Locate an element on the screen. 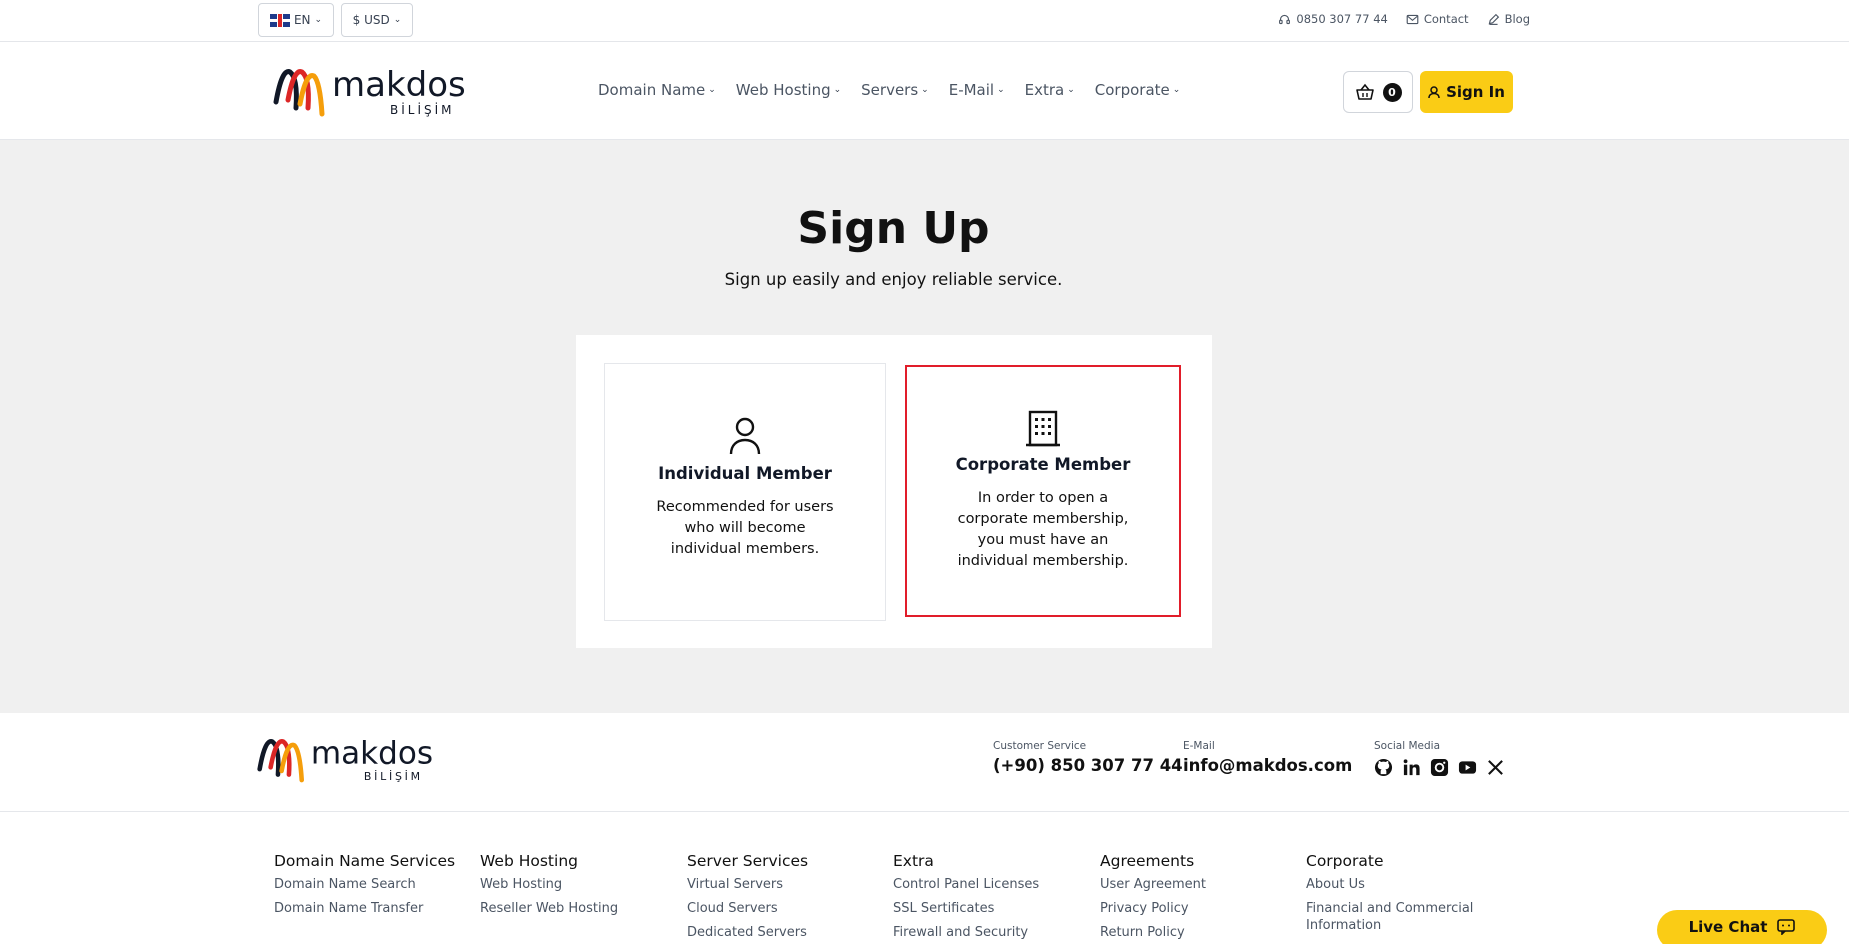 The height and width of the screenshot is (944, 1849). nav-servers: Servers ⌄ is located at coordinates (895, 90).